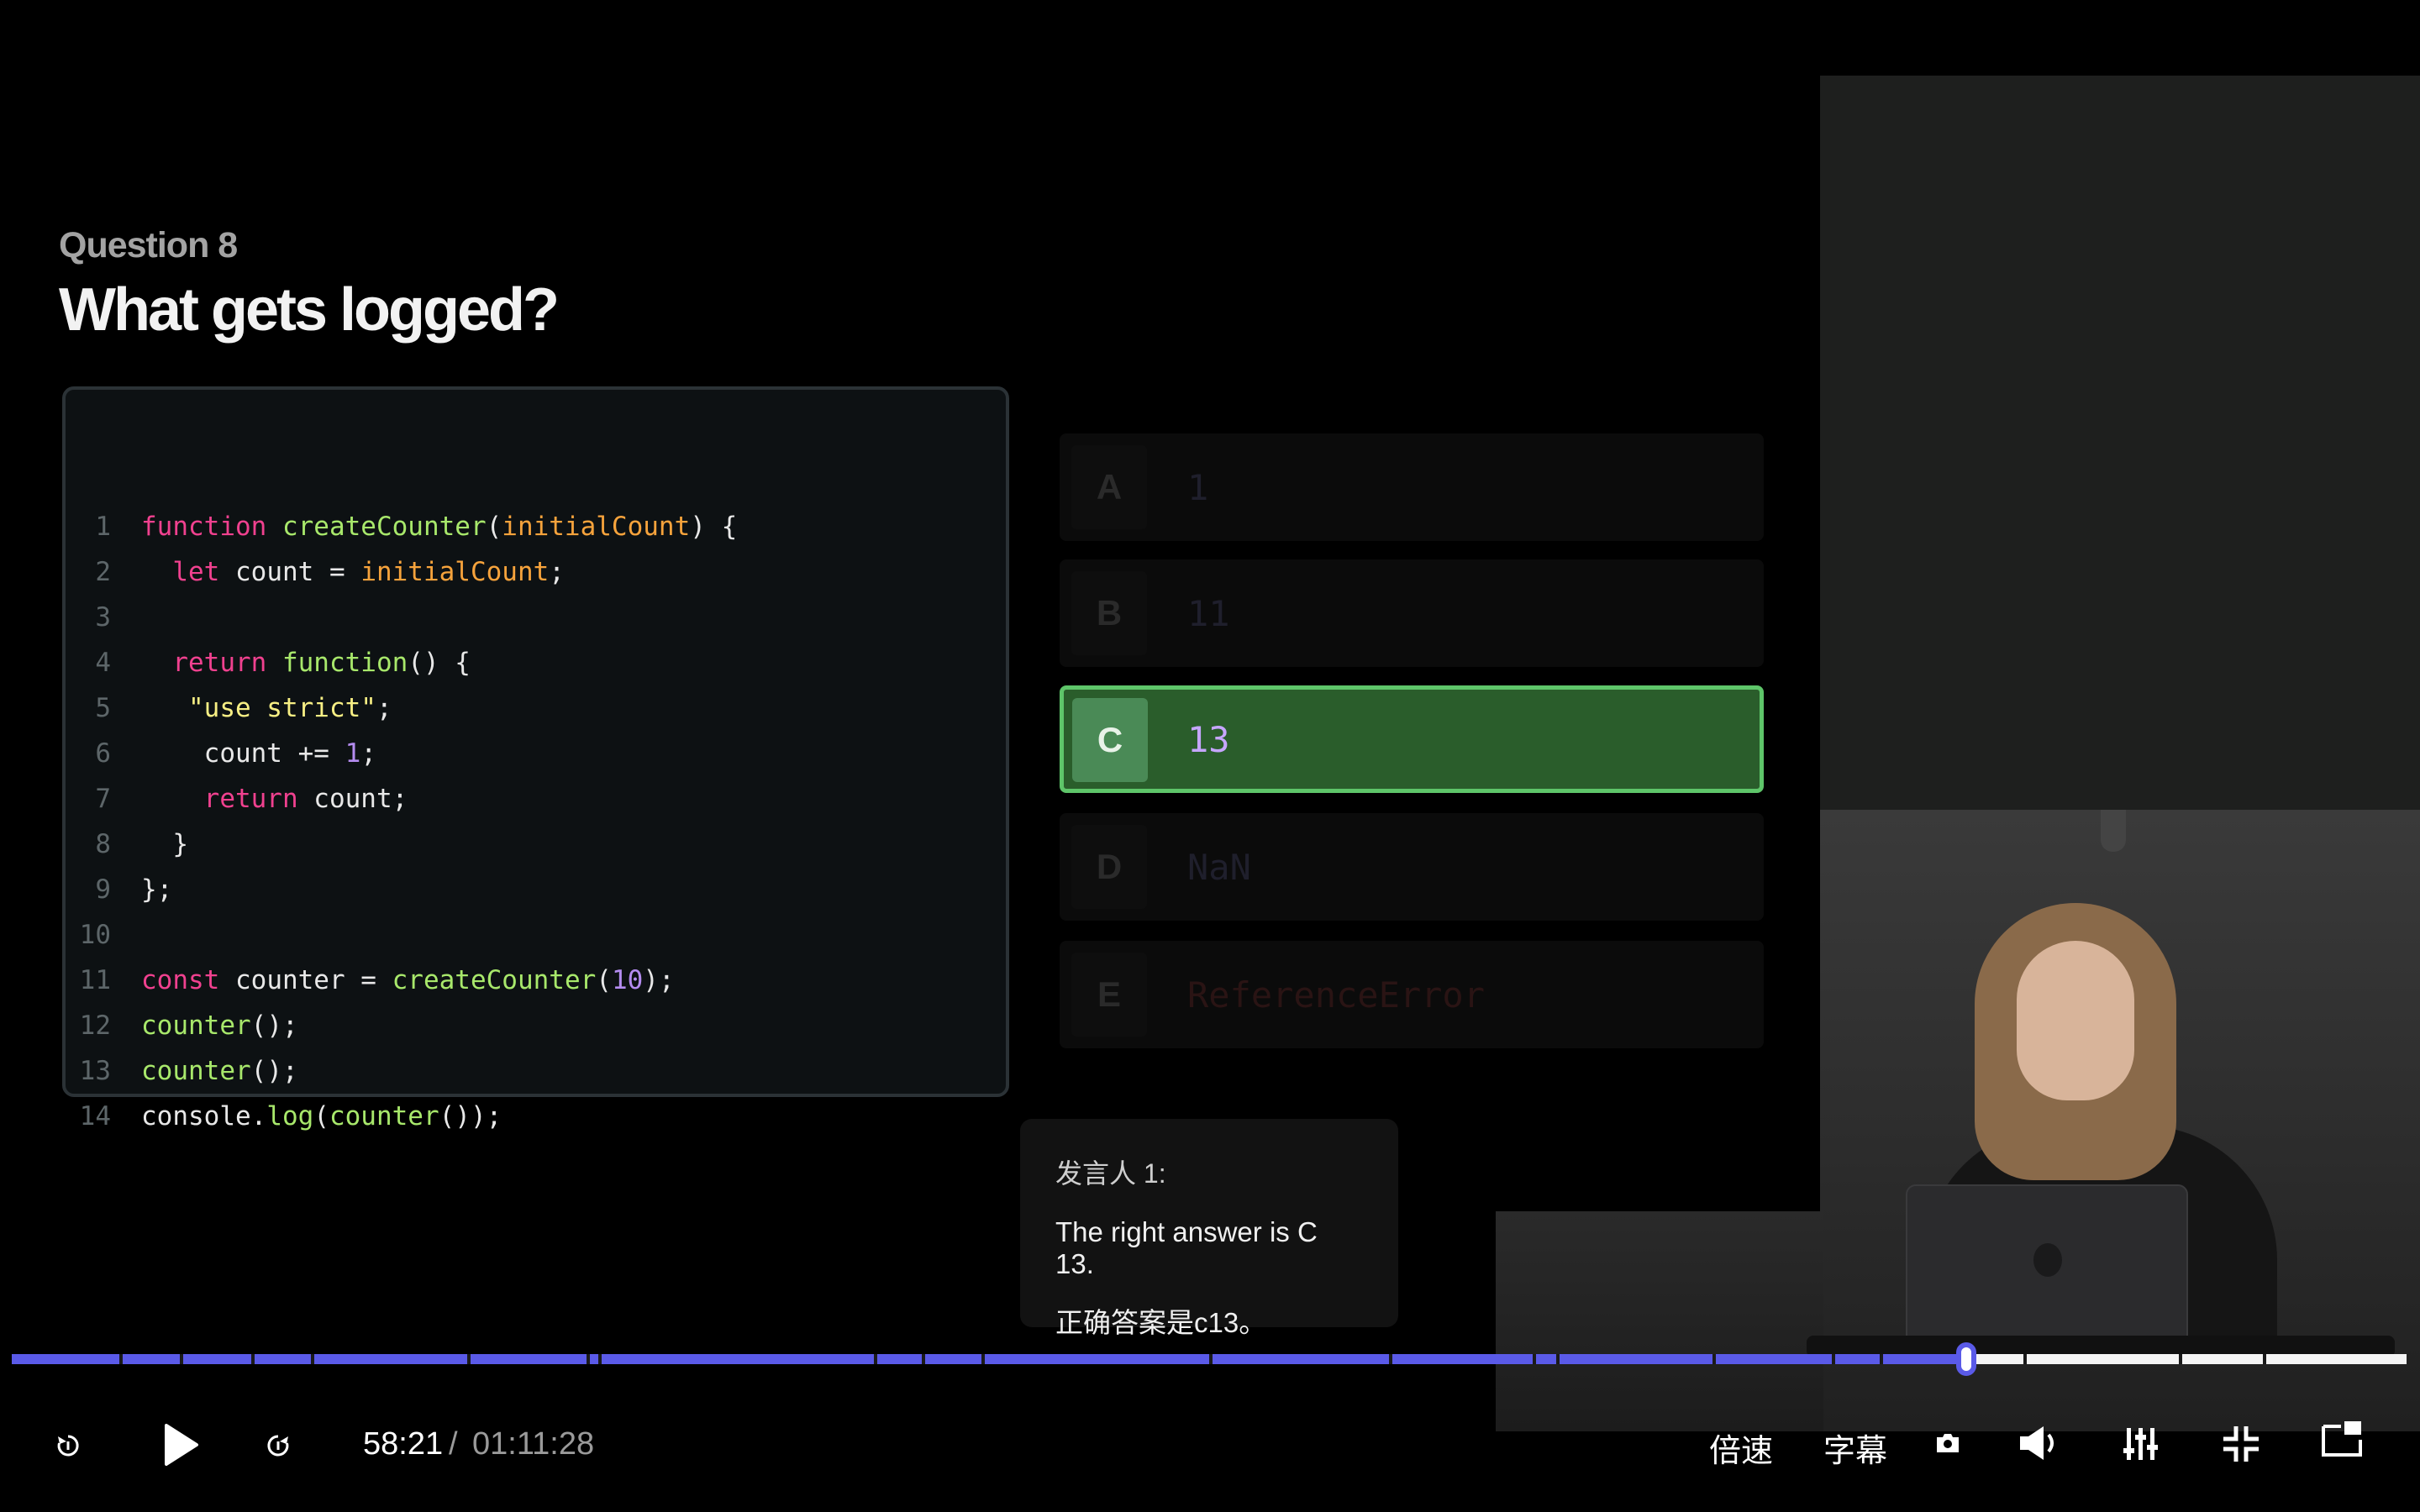  Describe the element at coordinates (127, 844) in the screenshot. I see `code-line: 8 }` at that location.